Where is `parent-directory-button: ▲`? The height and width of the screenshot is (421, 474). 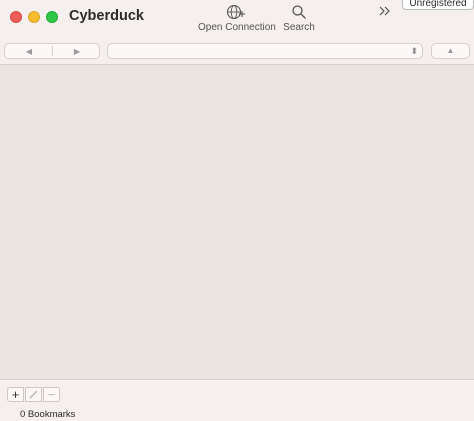 parent-directory-button: ▲ is located at coordinates (450, 51).